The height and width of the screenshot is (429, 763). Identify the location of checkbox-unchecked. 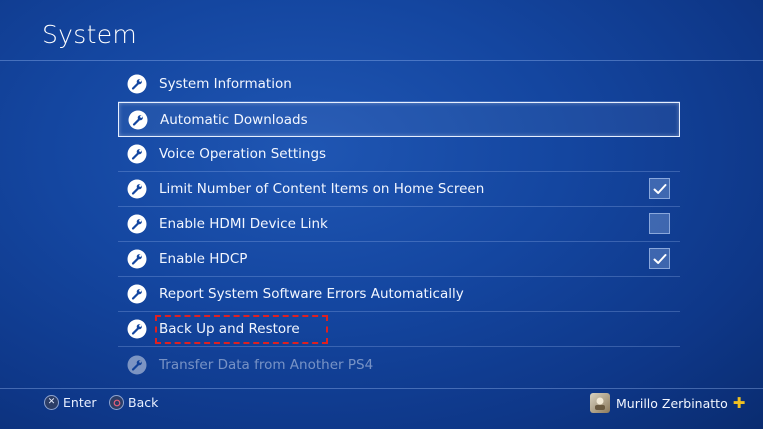
(659, 223).